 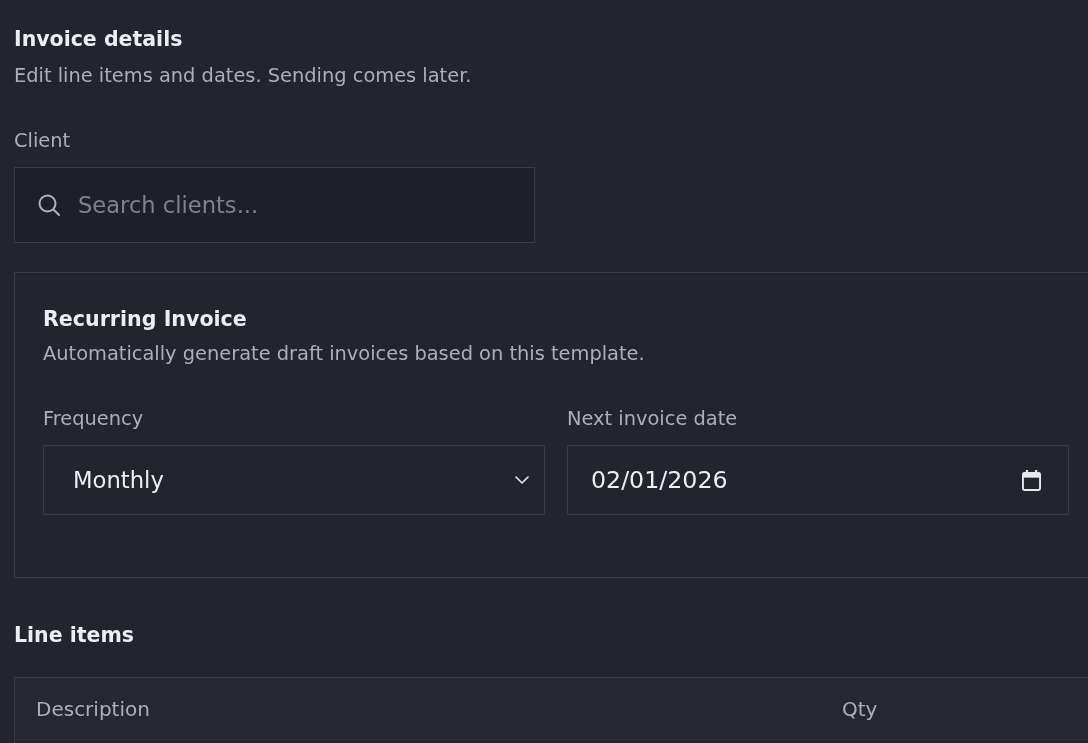 I want to click on chevron-down-icon, so click(x=522, y=480).